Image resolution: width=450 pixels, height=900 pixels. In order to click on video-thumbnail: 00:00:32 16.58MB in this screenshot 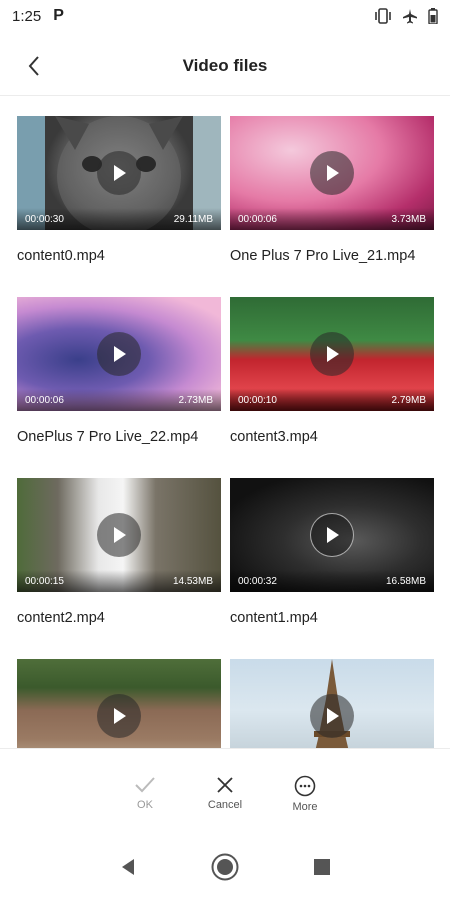, I will do `click(332, 535)`.